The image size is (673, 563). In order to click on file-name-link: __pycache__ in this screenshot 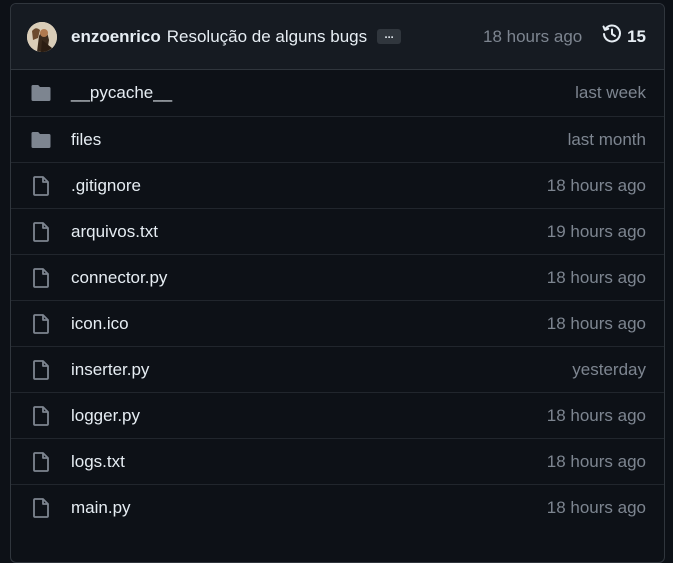, I will do `click(121, 93)`.